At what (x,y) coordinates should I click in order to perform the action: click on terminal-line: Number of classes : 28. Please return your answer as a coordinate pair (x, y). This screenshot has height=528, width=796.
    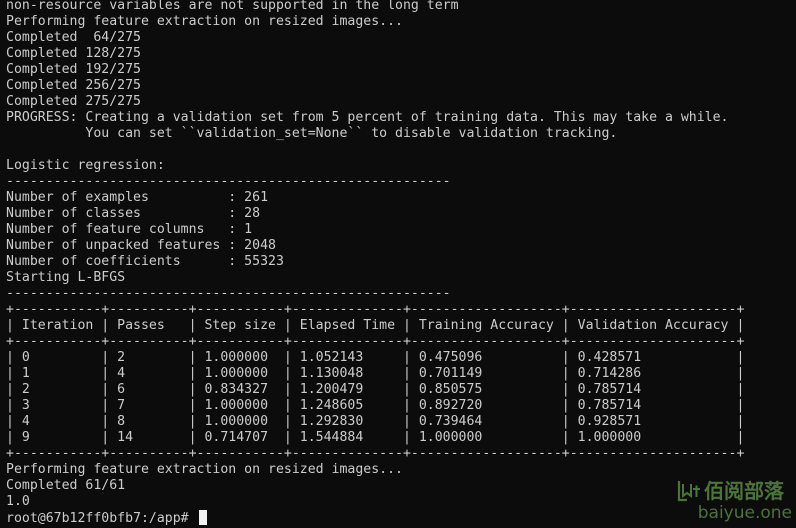
    Looking at the image, I should click on (133, 213).